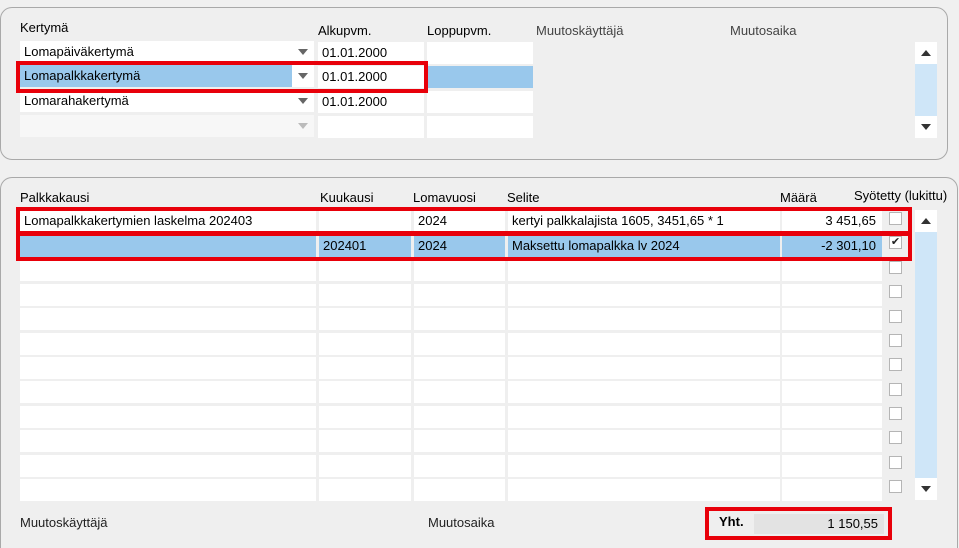 The image size is (959, 548). I want to click on arrow-down-icon, so click(926, 127).